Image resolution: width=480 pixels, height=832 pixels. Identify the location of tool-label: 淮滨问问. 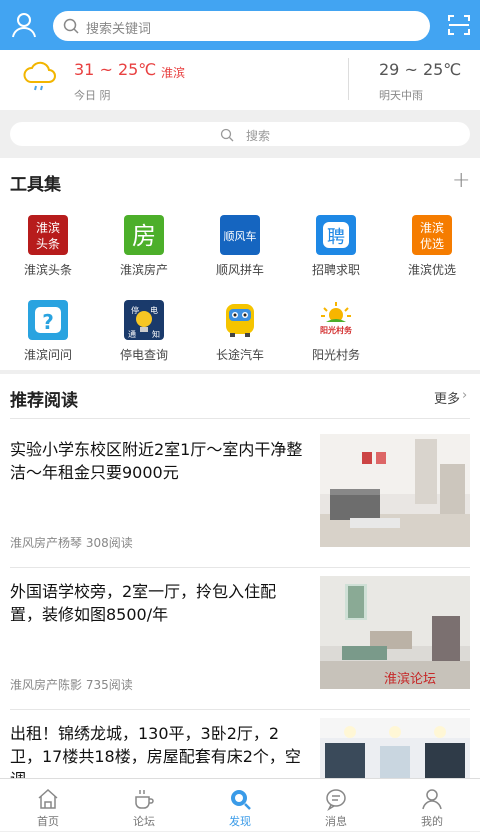
(47, 355).